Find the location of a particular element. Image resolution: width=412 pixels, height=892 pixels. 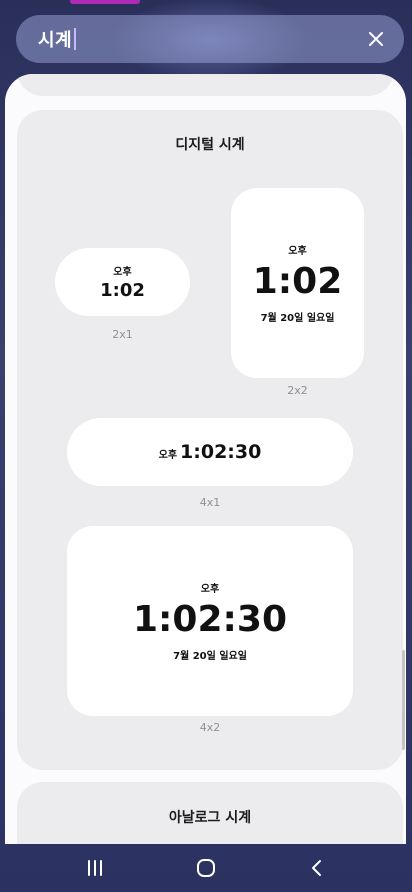

home-icon is located at coordinates (205, 868).